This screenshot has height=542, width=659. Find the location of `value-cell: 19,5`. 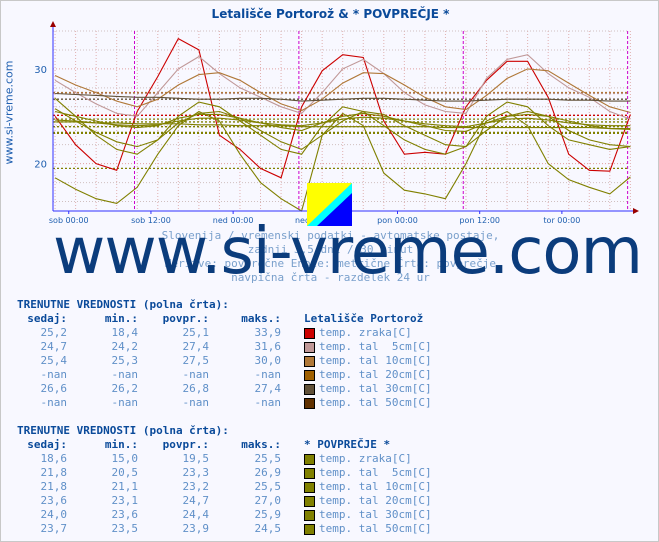

value-cell: 19,5 is located at coordinates (196, 458).